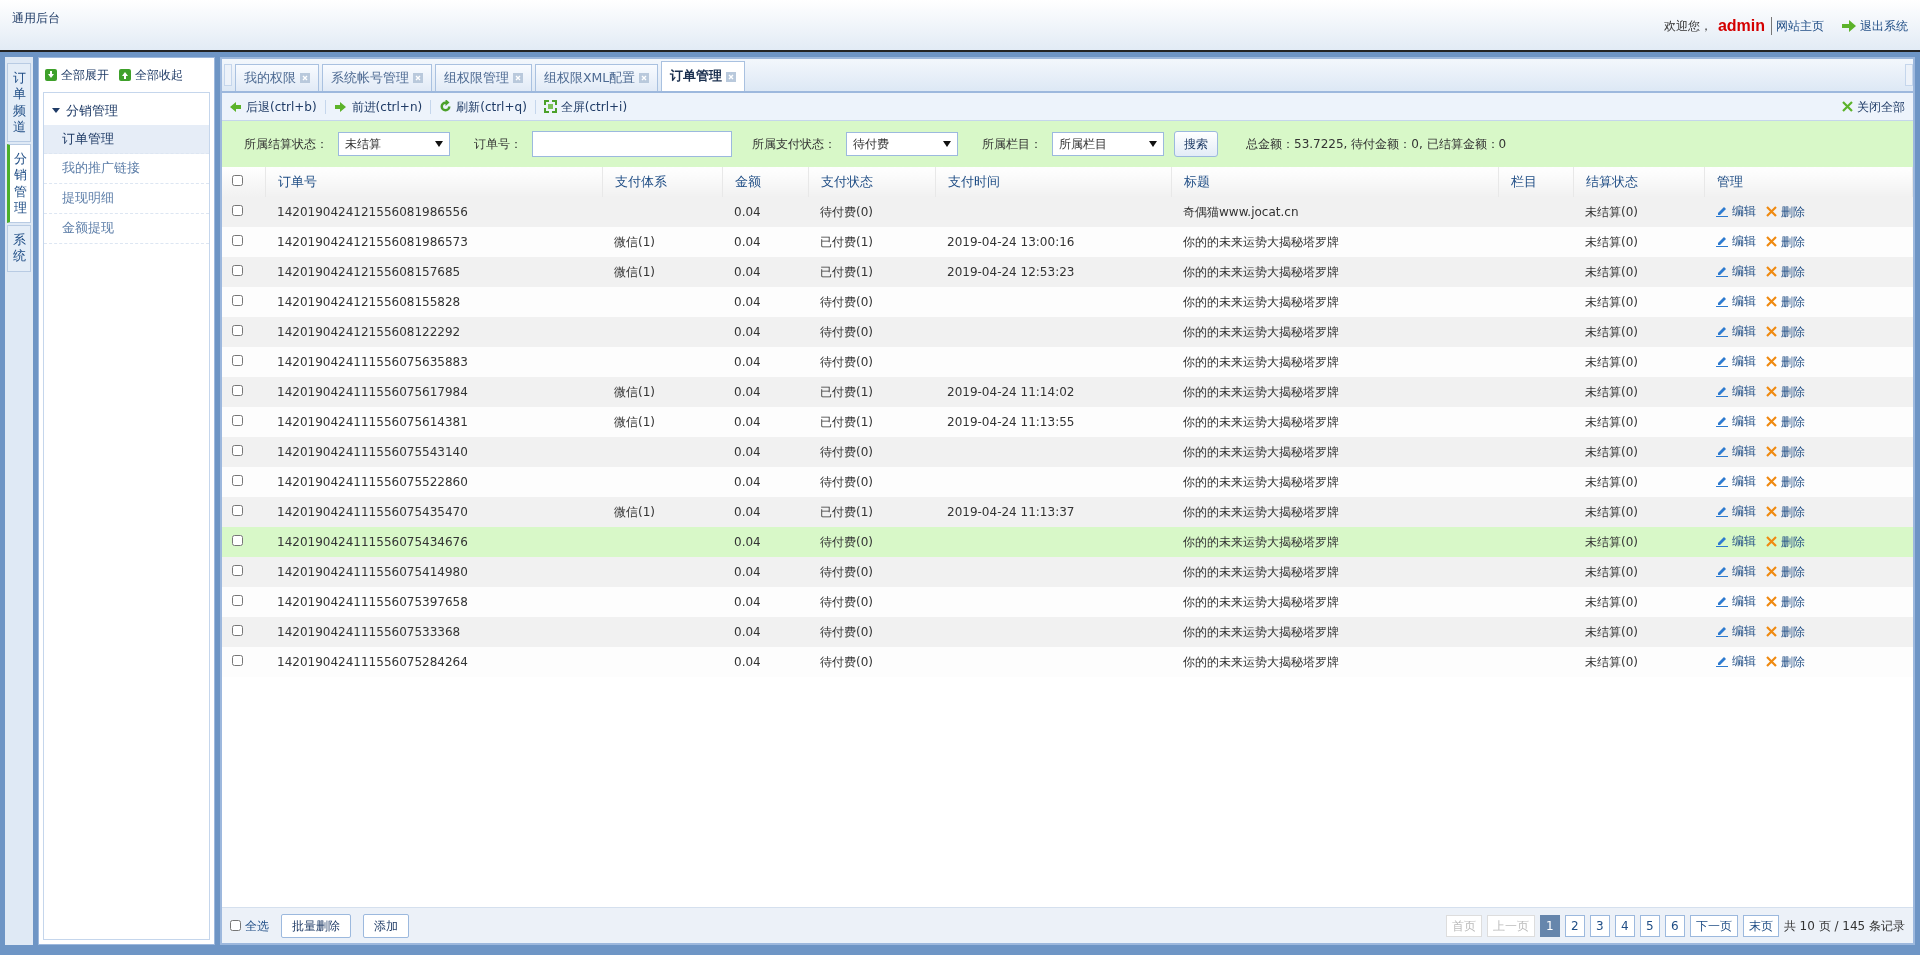  What do you see at coordinates (1108, 144) in the screenshot?
I see `dropdown: 所属栏目` at bounding box center [1108, 144].